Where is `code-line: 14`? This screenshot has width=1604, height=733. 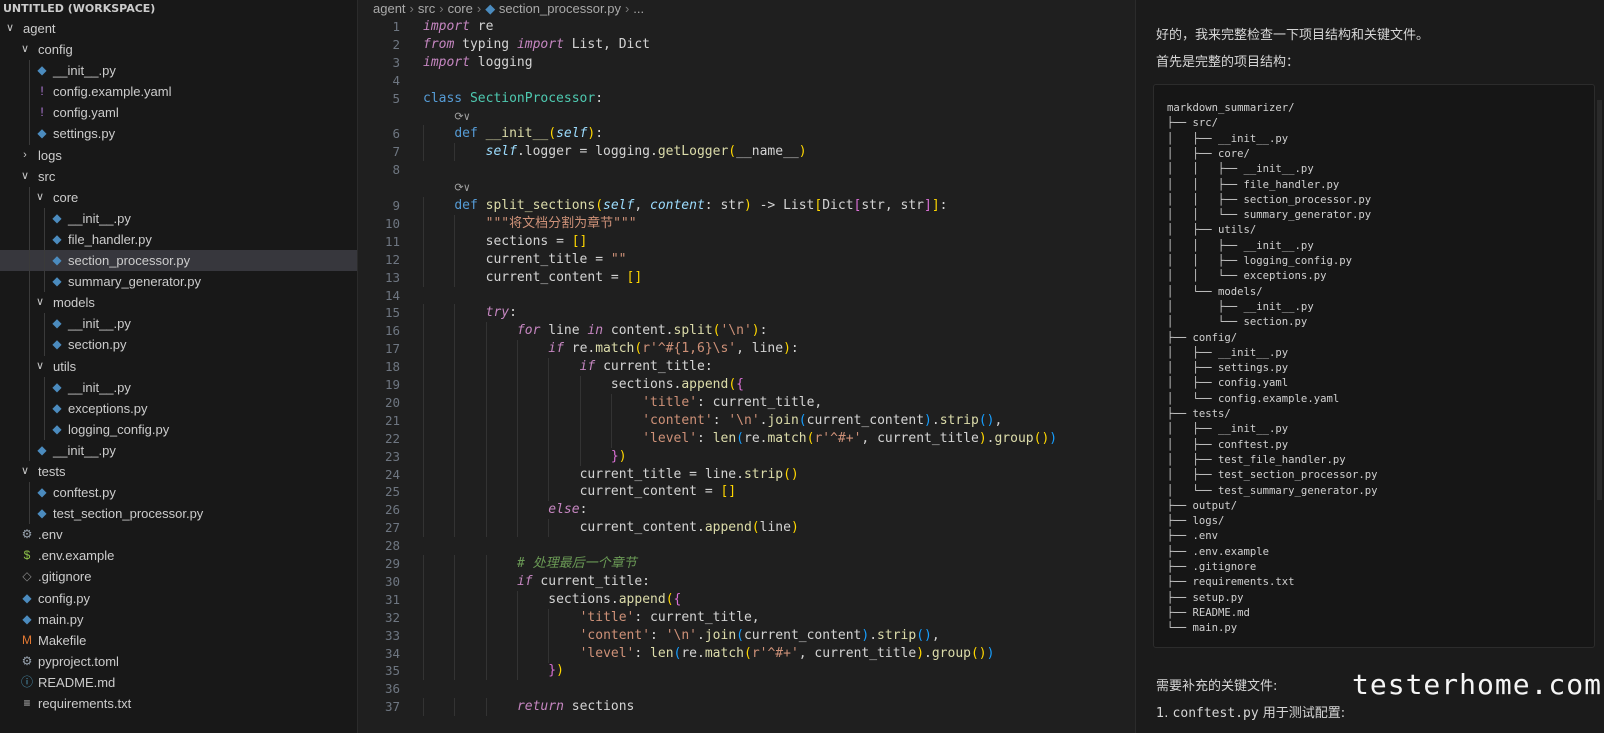 code-line: 14 is located at coordinates (746, 296).